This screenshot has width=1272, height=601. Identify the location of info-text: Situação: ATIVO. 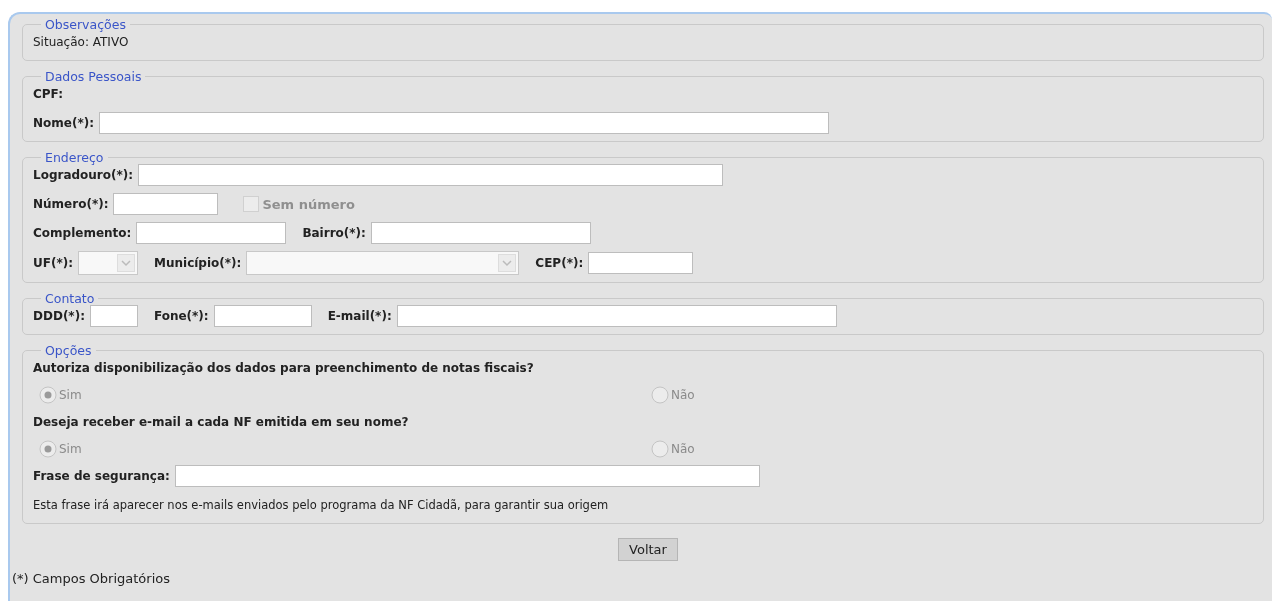
(81, 42).